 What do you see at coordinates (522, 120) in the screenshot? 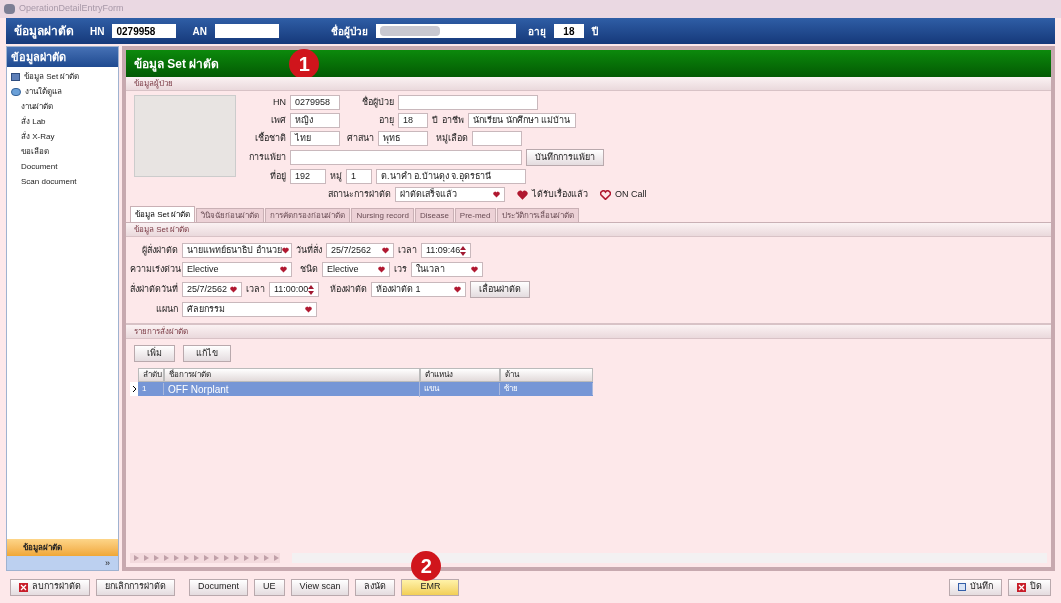
I see `occupation-field: นักเรียน นักศึกษา แม่บ้าน` at bounding box center [522, 120].